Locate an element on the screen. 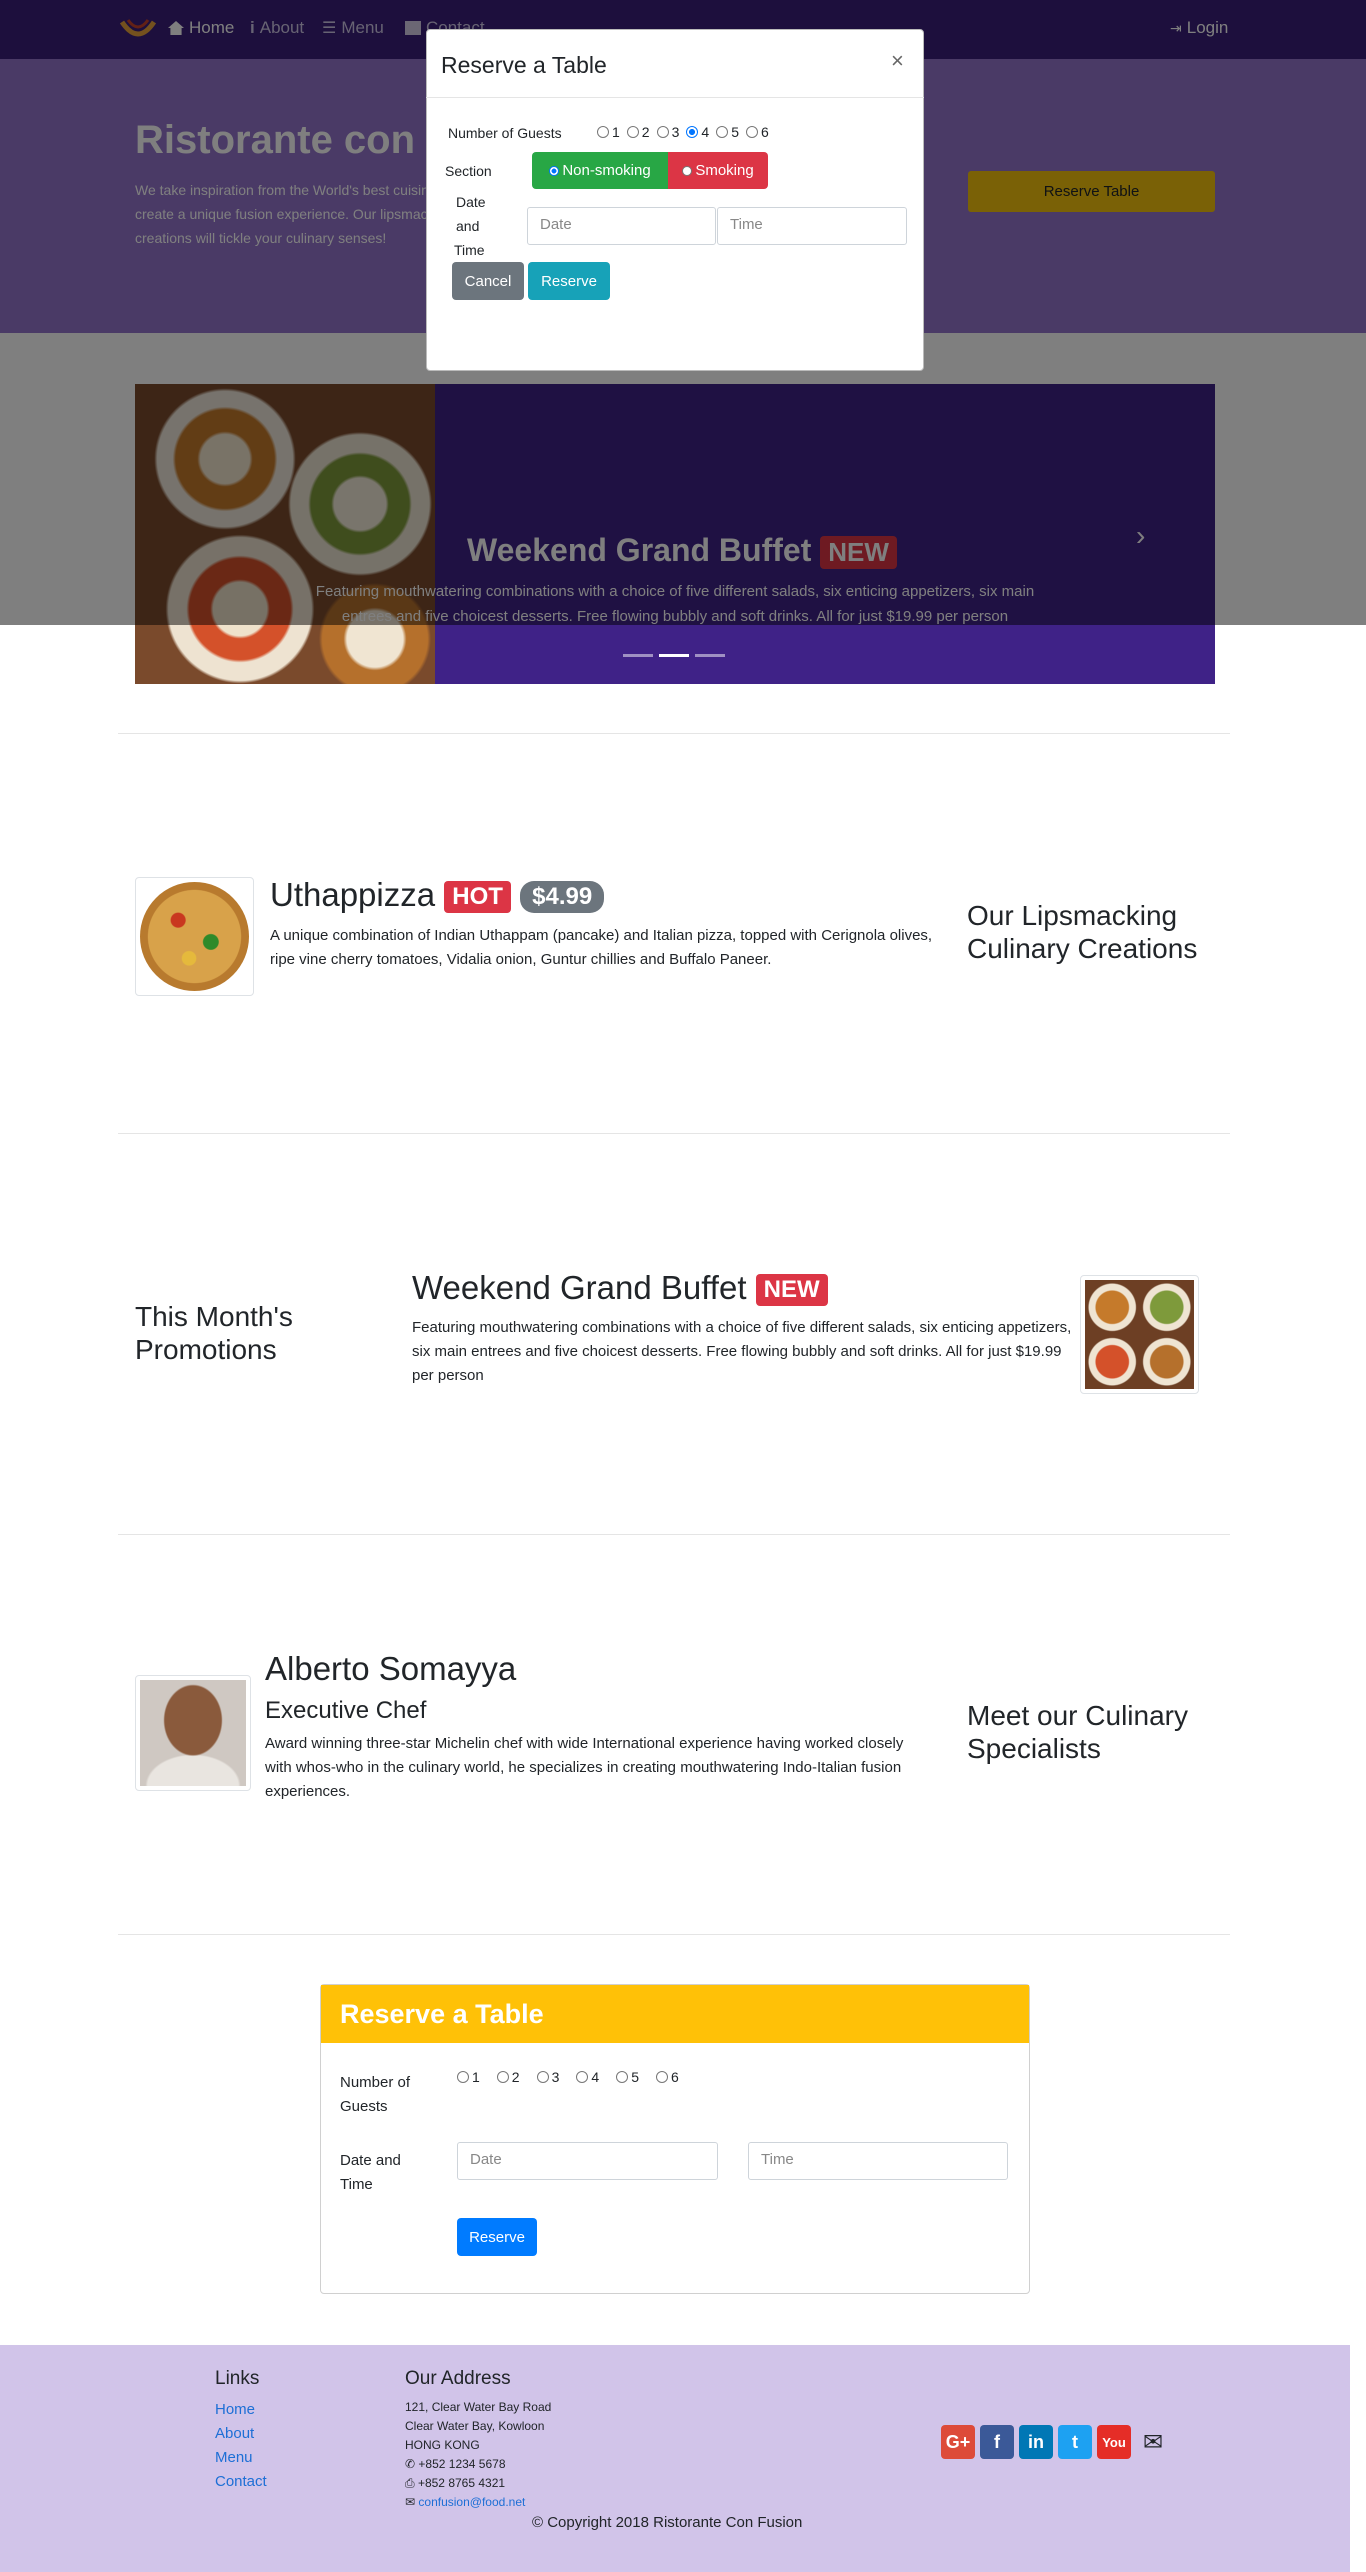  modal-reserve-button: Reserve is located at coordinates (569, 281).